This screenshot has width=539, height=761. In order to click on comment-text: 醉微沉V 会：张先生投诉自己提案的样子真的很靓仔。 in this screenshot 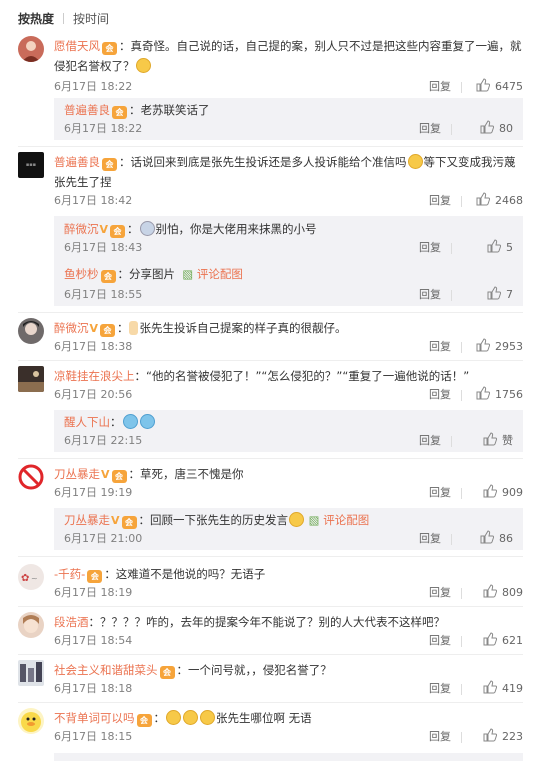, I will do `click(288, 328)`.